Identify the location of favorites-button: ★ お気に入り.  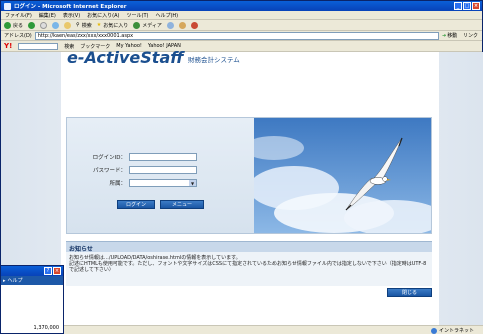
(113, 25).